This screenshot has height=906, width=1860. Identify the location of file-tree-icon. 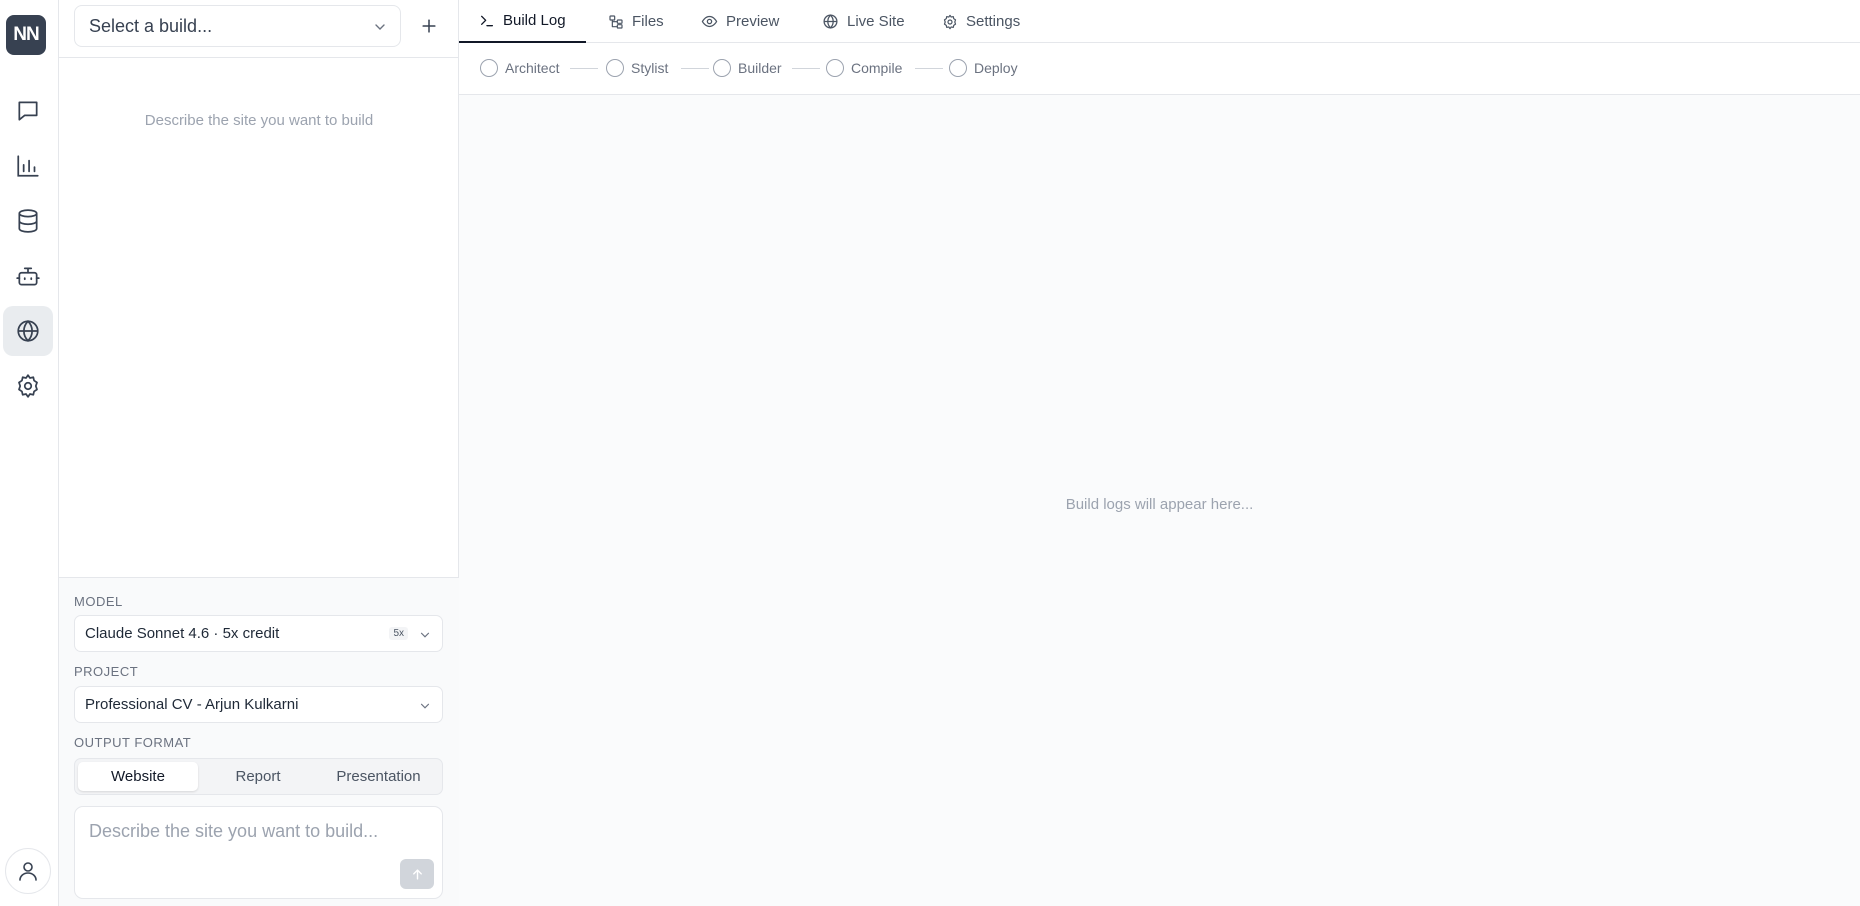
(616, 22).